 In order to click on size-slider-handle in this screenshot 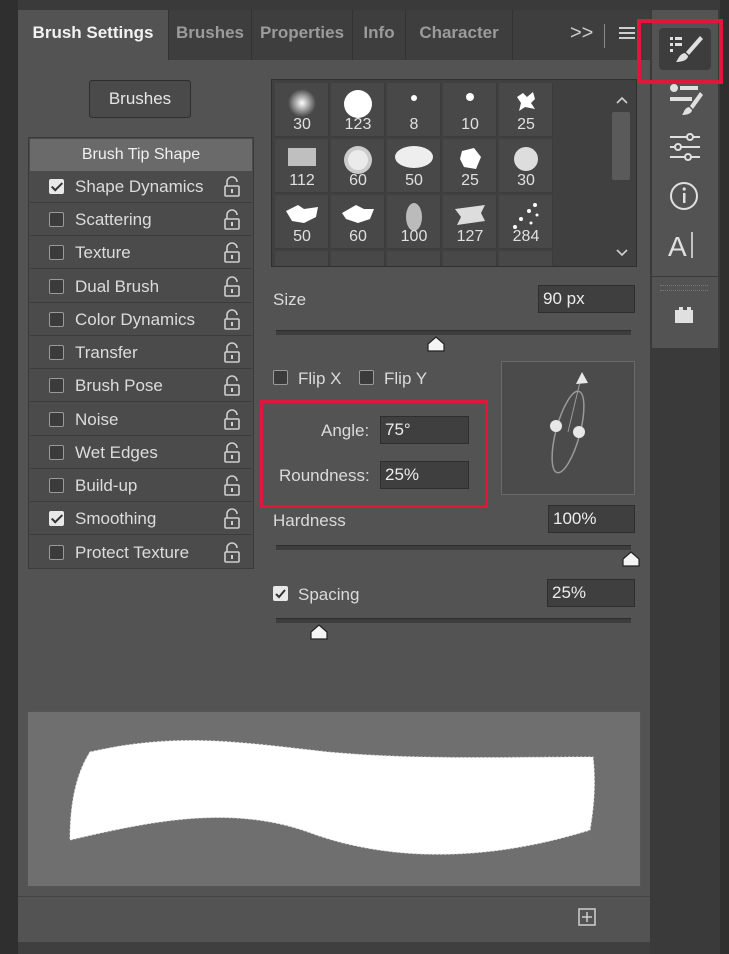, I will do `click(436, 344)`.